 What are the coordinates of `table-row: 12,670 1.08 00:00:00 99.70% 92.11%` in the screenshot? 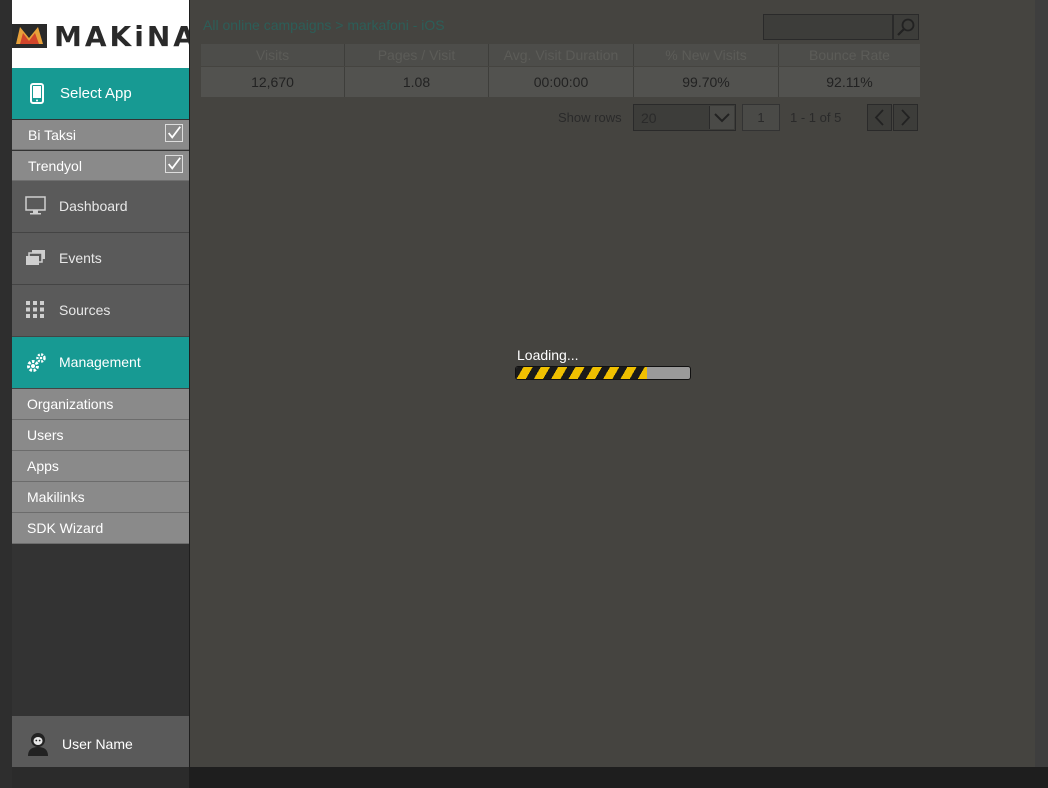 It's located at (560, 82).